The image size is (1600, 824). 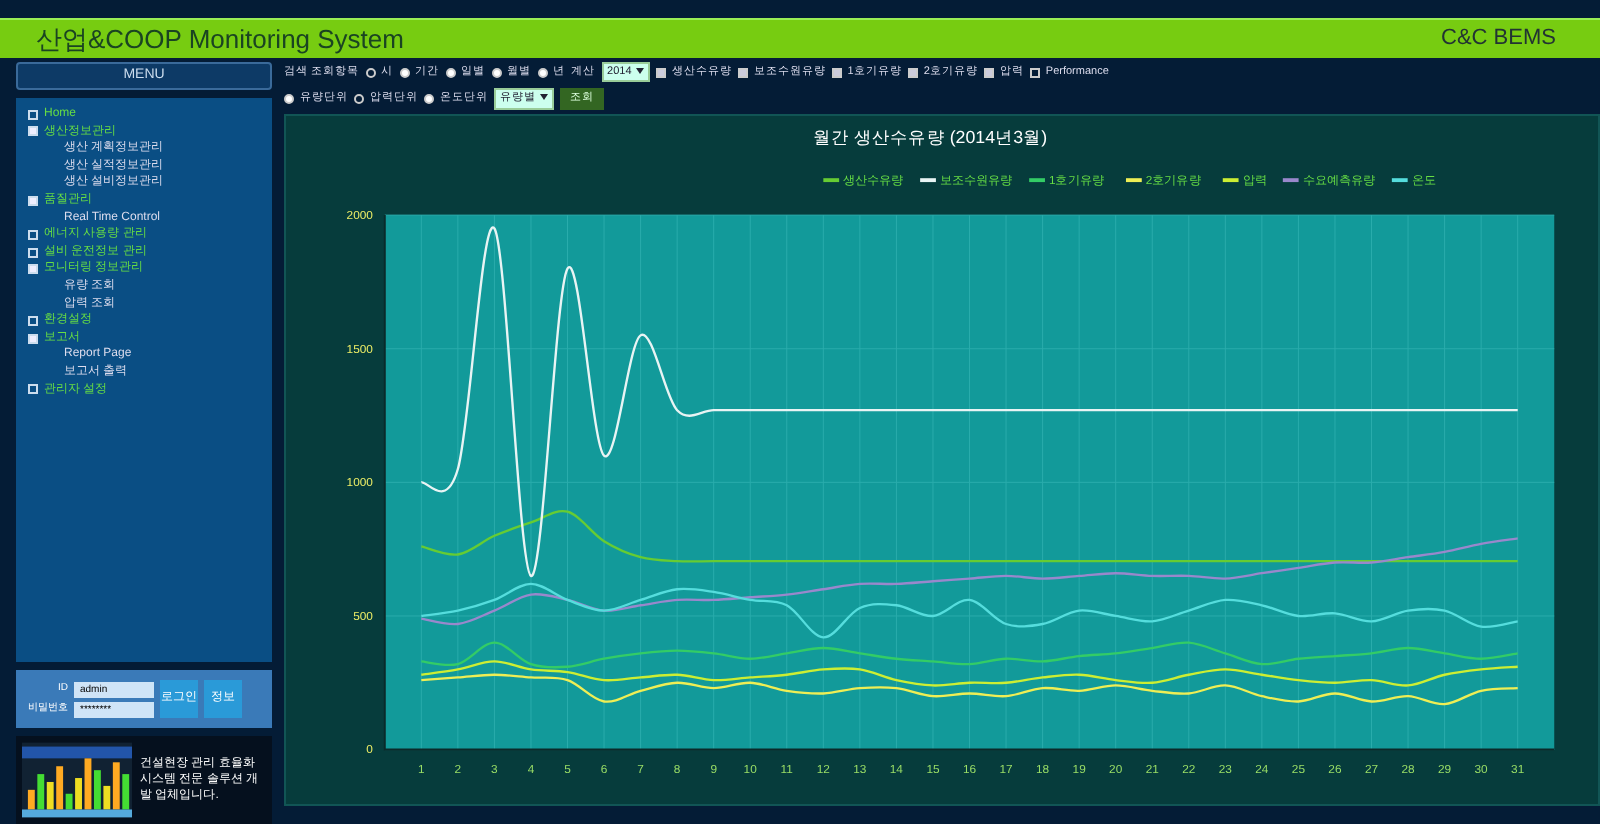 I want to click on chart-title: 월간 생산수유량 (2014년3월), so click(x=930, y=136).